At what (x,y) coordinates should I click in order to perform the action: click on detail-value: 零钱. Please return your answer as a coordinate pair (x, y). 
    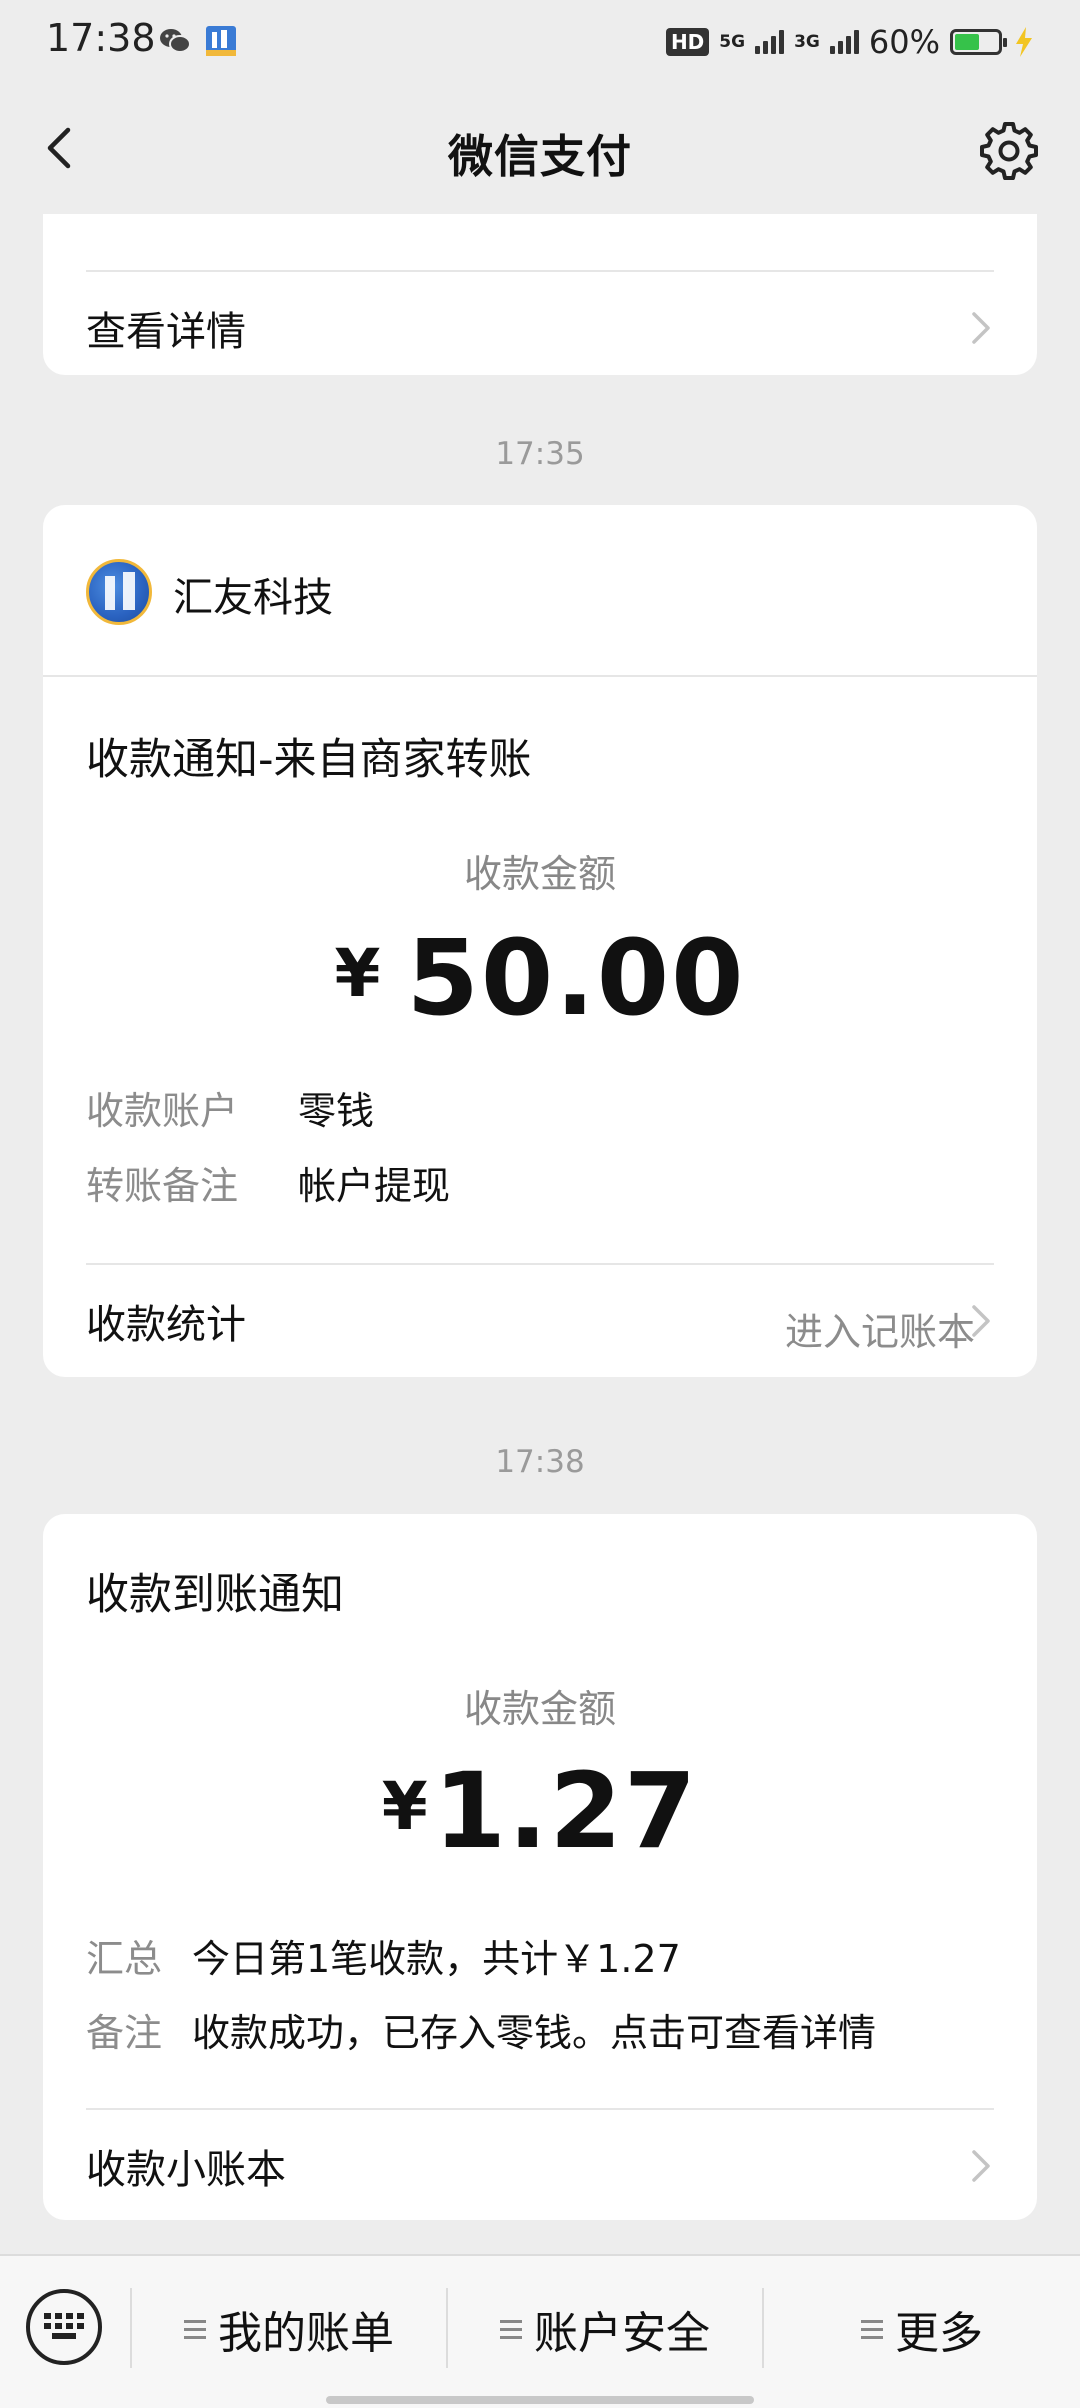
    Looking at the image, I should click on (336, 1111).